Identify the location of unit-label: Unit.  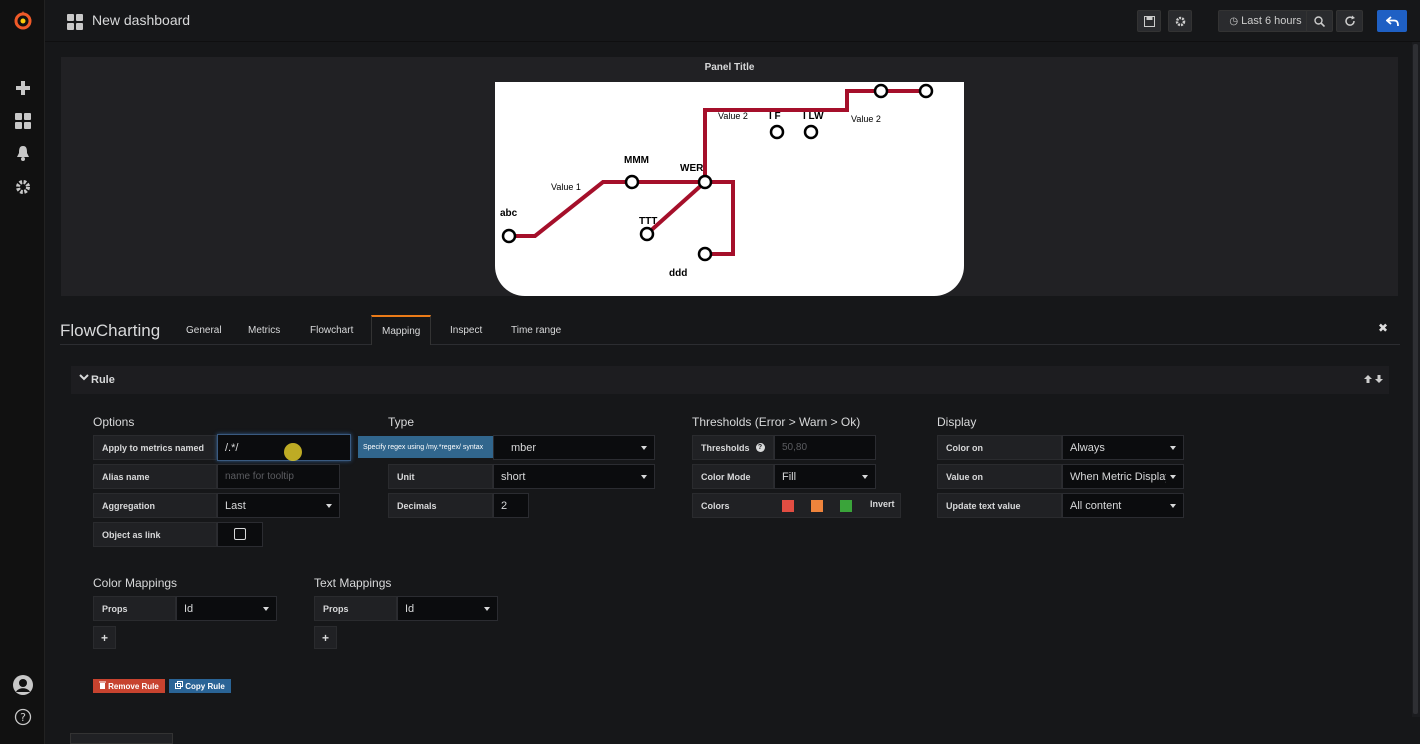
(440, 476).